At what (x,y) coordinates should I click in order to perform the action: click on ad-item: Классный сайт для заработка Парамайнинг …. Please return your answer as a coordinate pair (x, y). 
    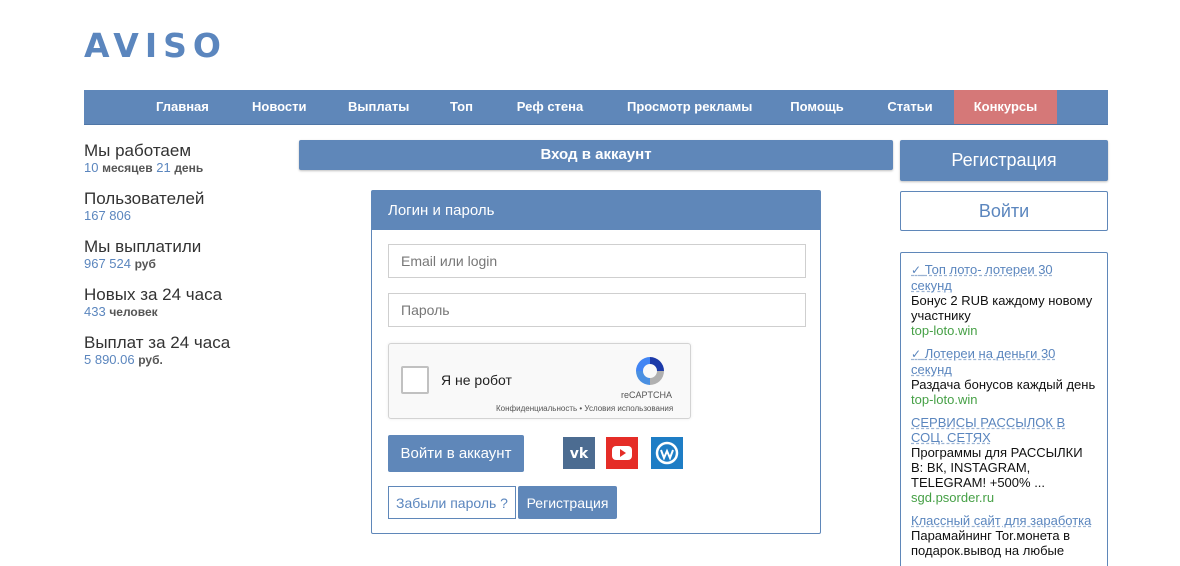
    Looking at the image, I should click on (1004, 535).